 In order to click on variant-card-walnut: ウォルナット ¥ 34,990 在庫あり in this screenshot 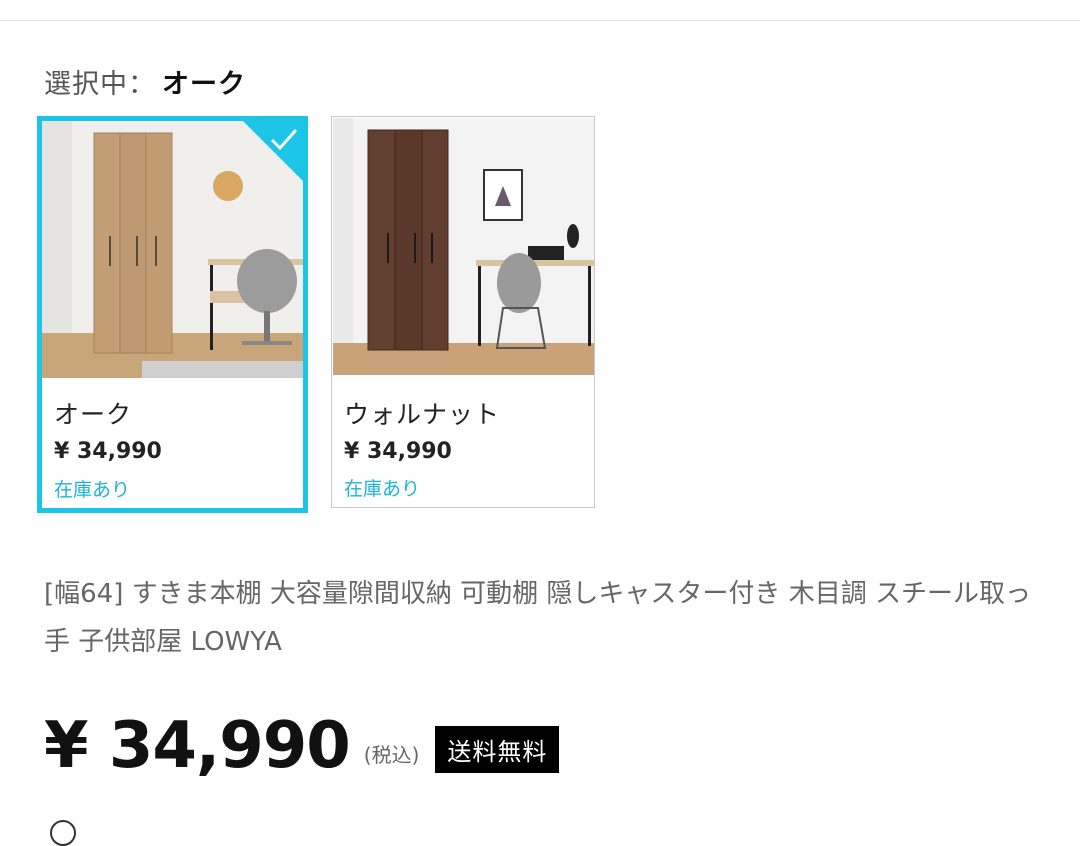, I will do `click(463, 312)`.